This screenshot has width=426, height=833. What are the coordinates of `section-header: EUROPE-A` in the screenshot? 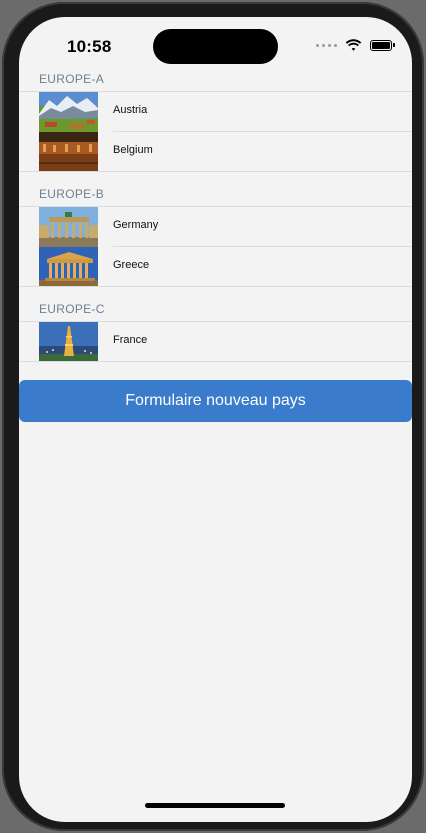 It's located at (215, 80).